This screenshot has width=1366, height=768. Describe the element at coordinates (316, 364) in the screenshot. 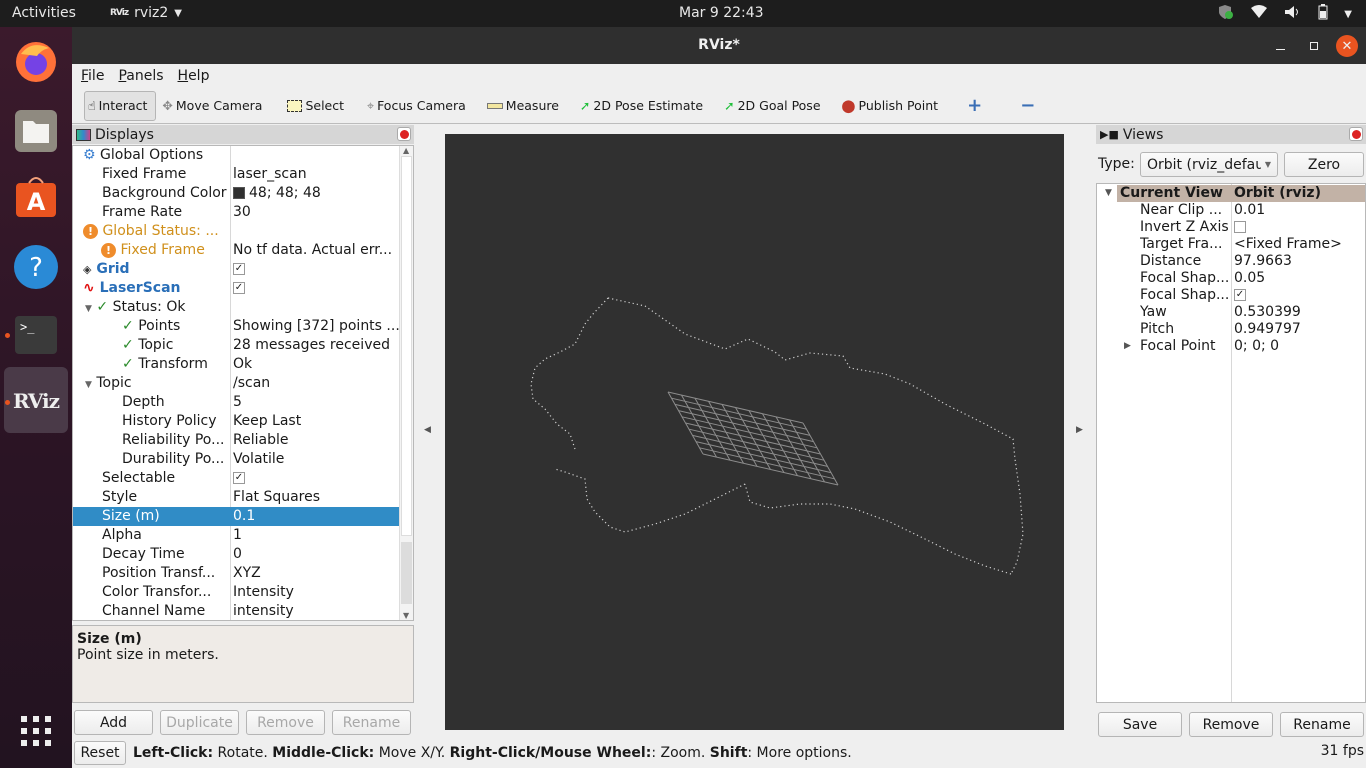

I see `property-value: Ok` at that location.